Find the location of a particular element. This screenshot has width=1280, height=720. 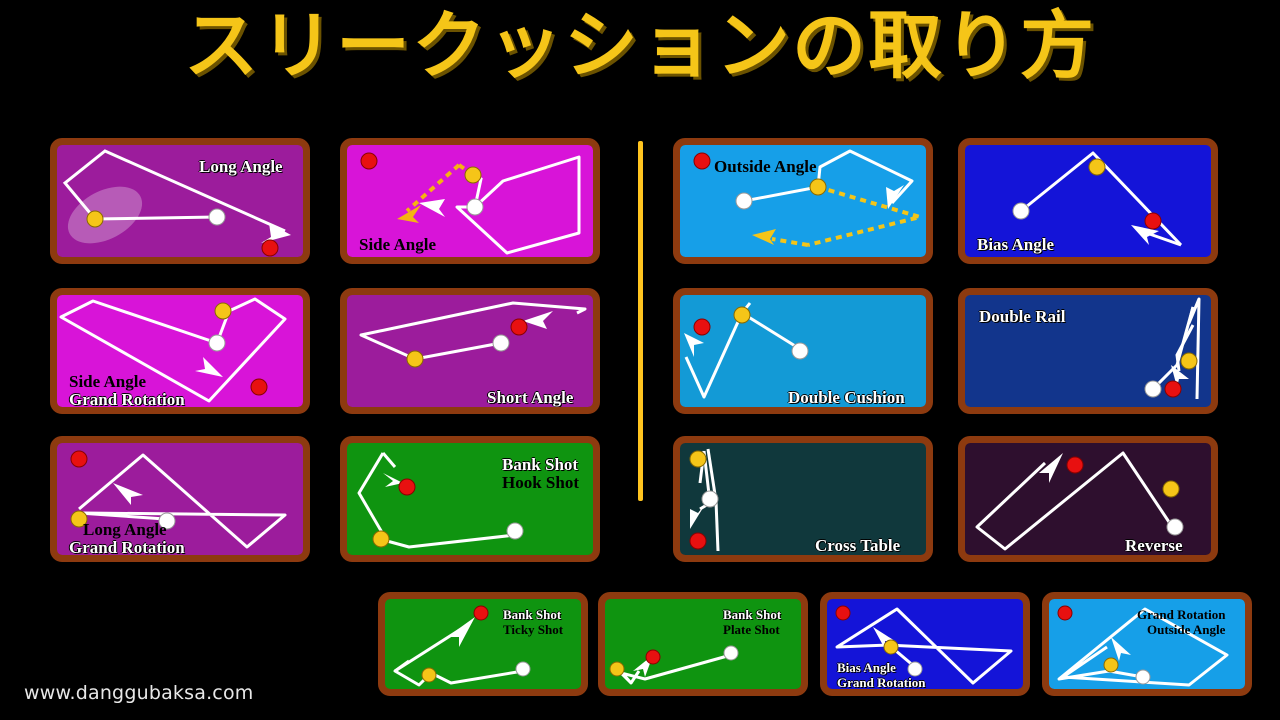

diagram-panel-side-angle: Side Angle is located at coordinates (470, 201).